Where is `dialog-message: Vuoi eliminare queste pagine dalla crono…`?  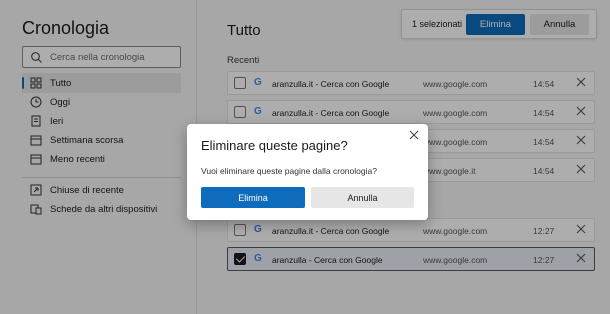
dialog-message: Vuoi eliminare queste pagine dalla crono… is located at coordinates (289, 171).